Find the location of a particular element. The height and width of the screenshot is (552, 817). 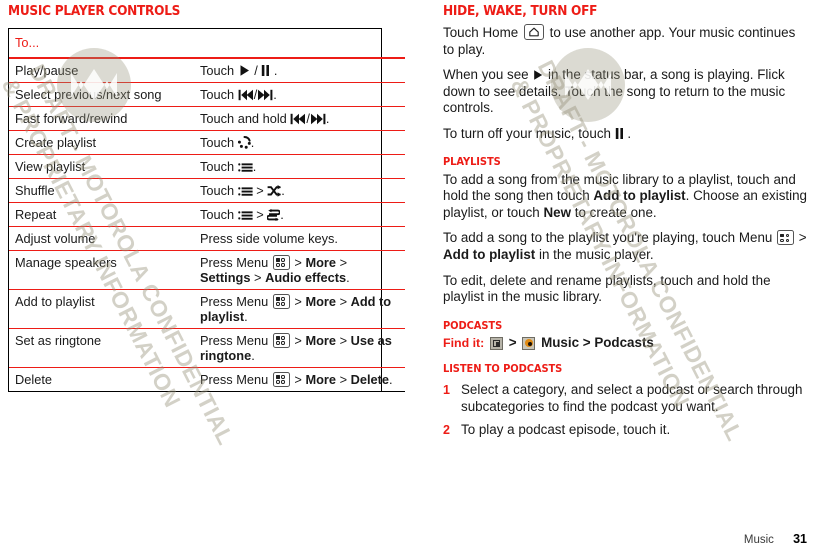

find-it-path: Find it: > Music > Podcasts is located at coordinates (626, 343).